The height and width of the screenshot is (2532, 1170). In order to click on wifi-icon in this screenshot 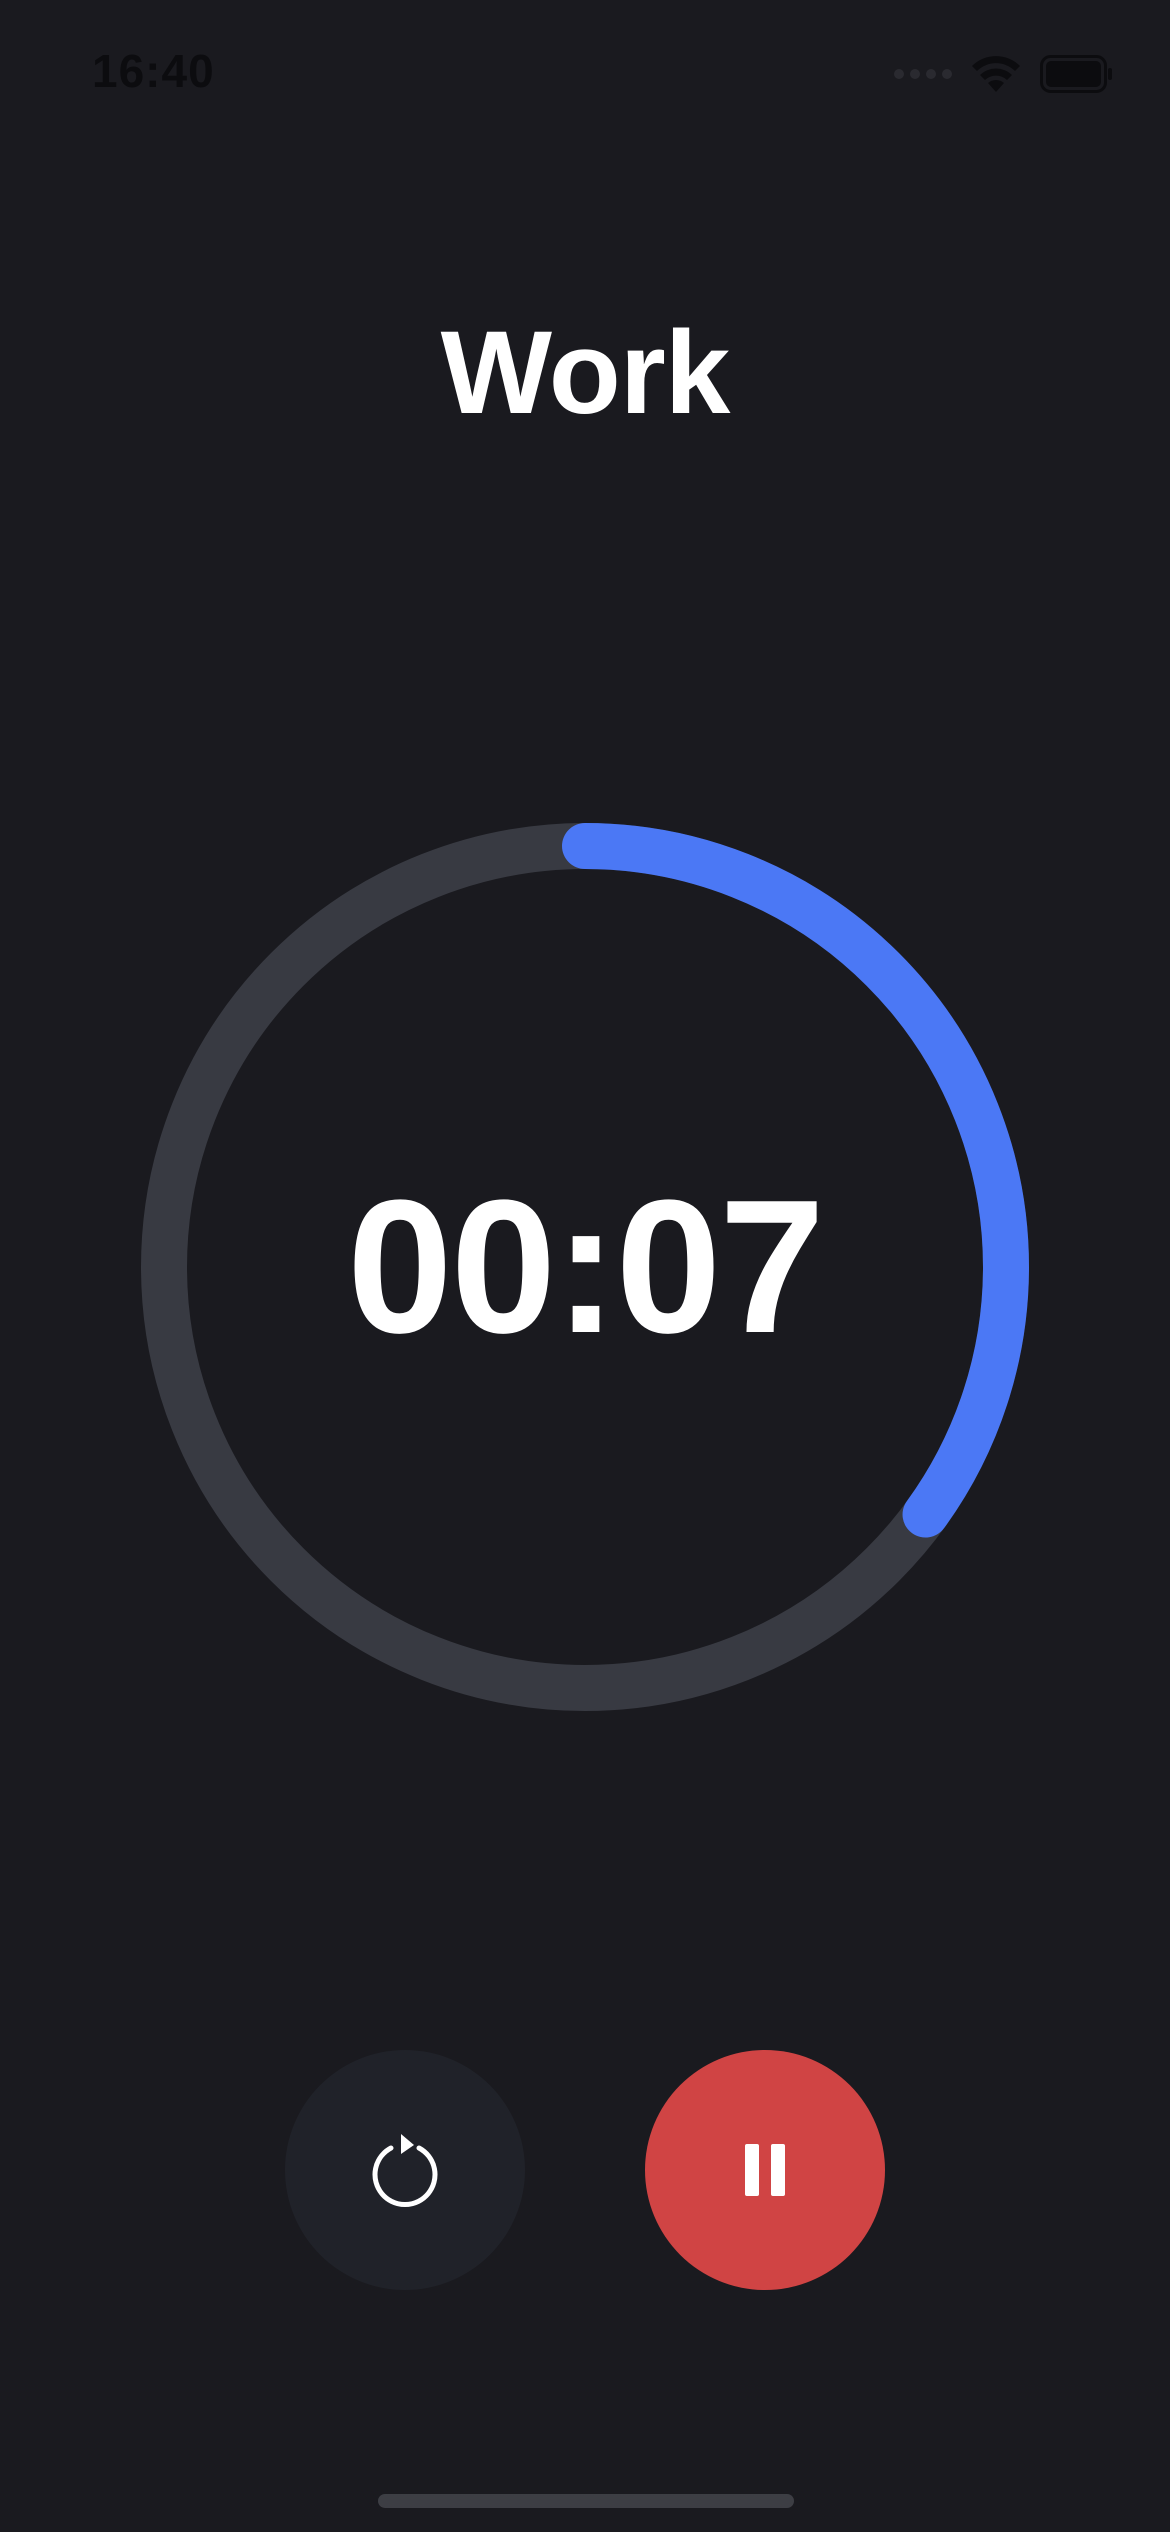, I will do `click(996, 74)`.